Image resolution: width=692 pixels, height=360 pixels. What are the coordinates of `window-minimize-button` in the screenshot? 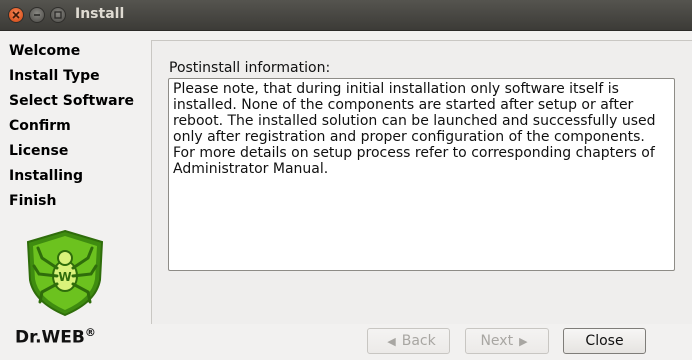 It's located at (37, 15).